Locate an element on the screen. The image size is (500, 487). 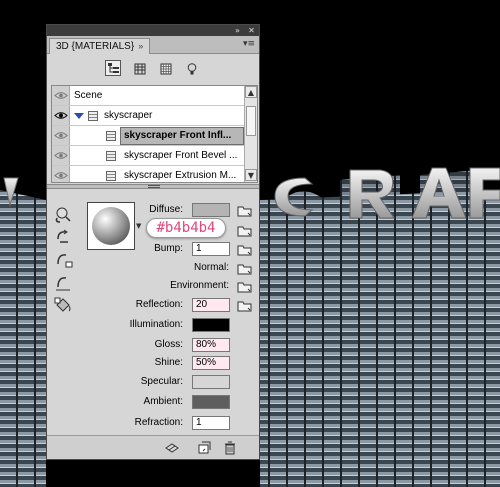
refraction-label: Refraction: is located at coordinates (158, 422).